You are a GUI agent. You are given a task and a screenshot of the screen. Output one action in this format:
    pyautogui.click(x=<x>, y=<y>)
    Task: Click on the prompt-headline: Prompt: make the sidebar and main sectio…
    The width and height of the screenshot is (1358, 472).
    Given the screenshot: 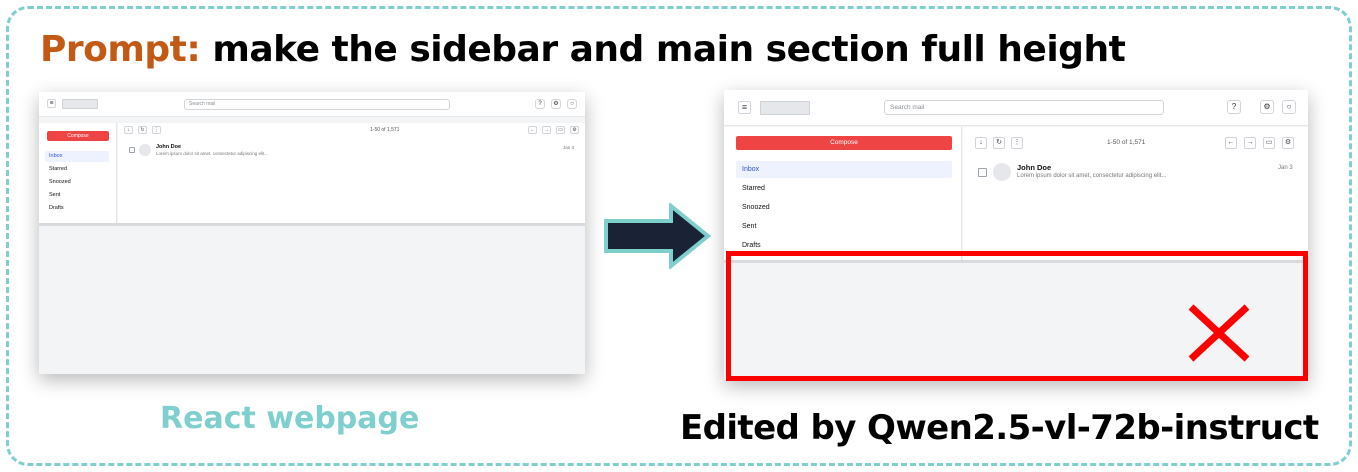 What is the action you would take?
    pyautogui.click(x=583, y=50)
    